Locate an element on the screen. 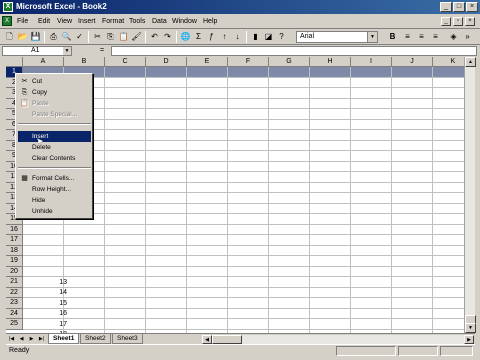 The image size is (480, 360). column-header-d: D is located at coordinates (166, 62).